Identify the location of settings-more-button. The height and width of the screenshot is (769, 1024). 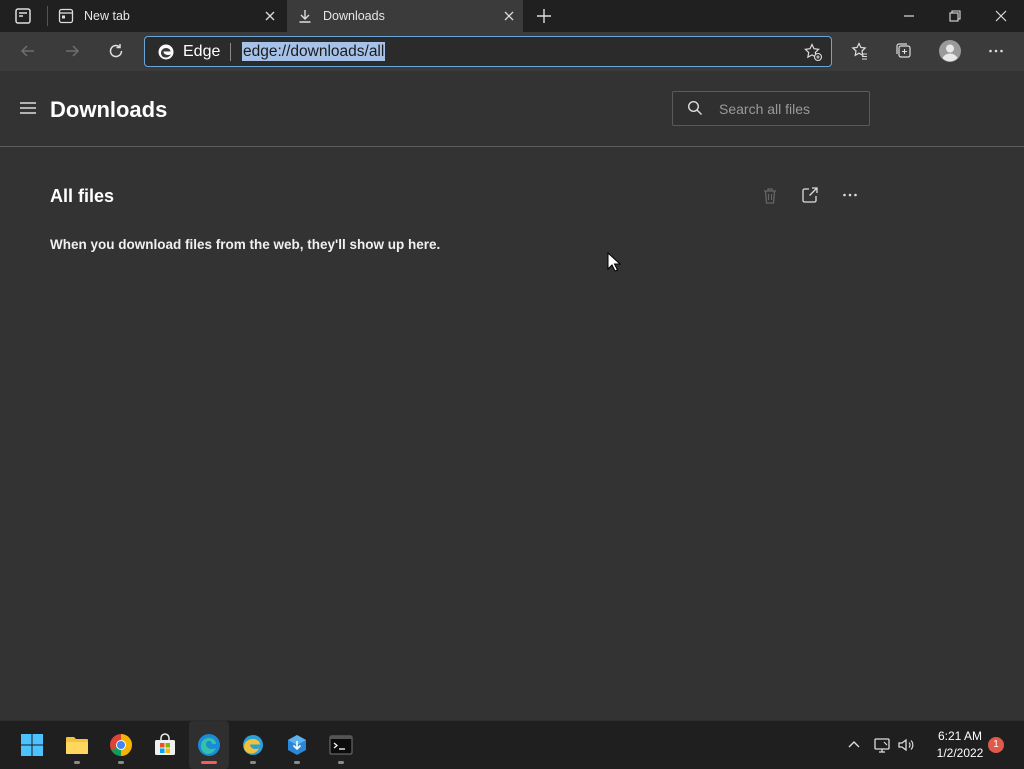
(996, 51).